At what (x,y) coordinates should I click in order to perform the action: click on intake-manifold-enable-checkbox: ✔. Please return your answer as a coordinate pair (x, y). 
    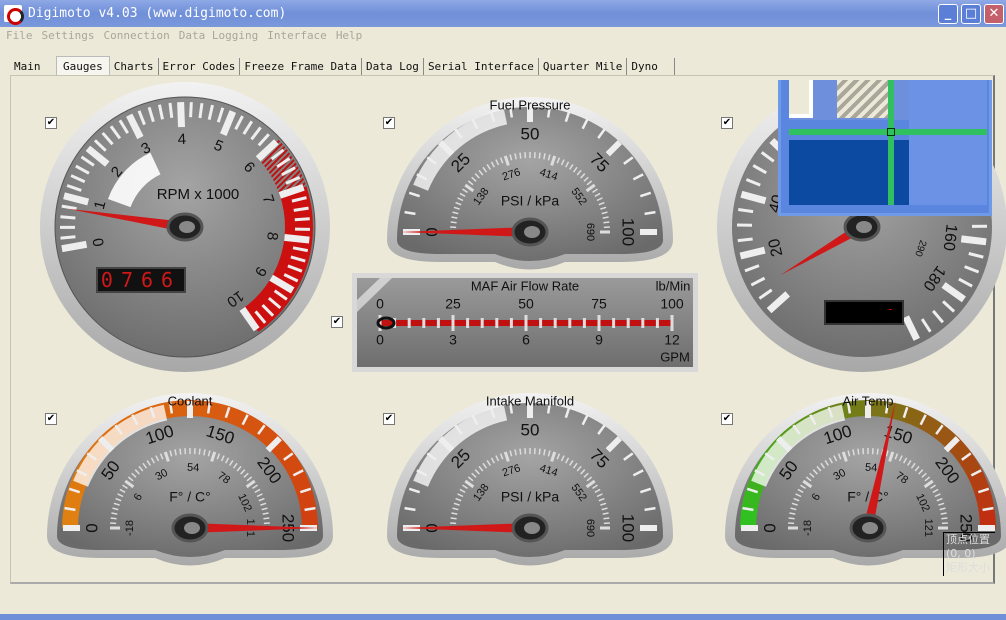
    Looking at the image, I should click on (389, 419).